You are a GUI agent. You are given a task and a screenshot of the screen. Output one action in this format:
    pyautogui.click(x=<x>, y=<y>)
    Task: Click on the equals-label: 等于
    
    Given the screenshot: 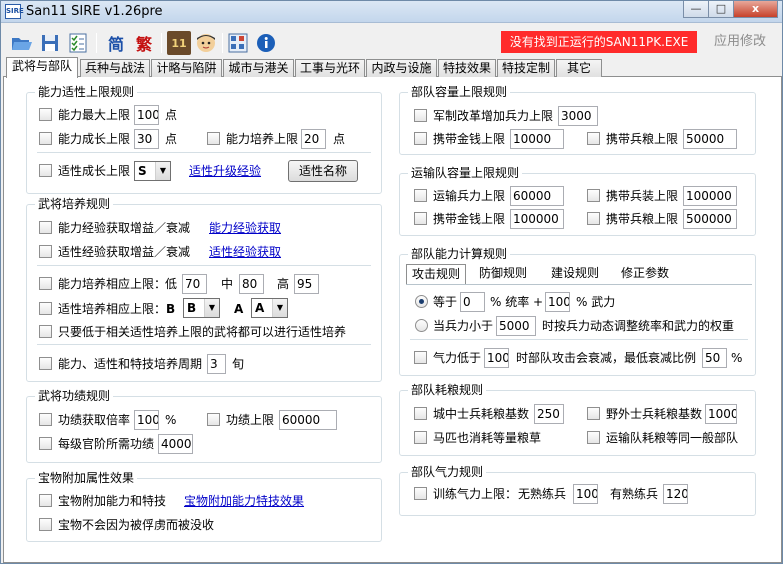 What is the action you would take?
    pyautogui.click(x=445, y=302)
    